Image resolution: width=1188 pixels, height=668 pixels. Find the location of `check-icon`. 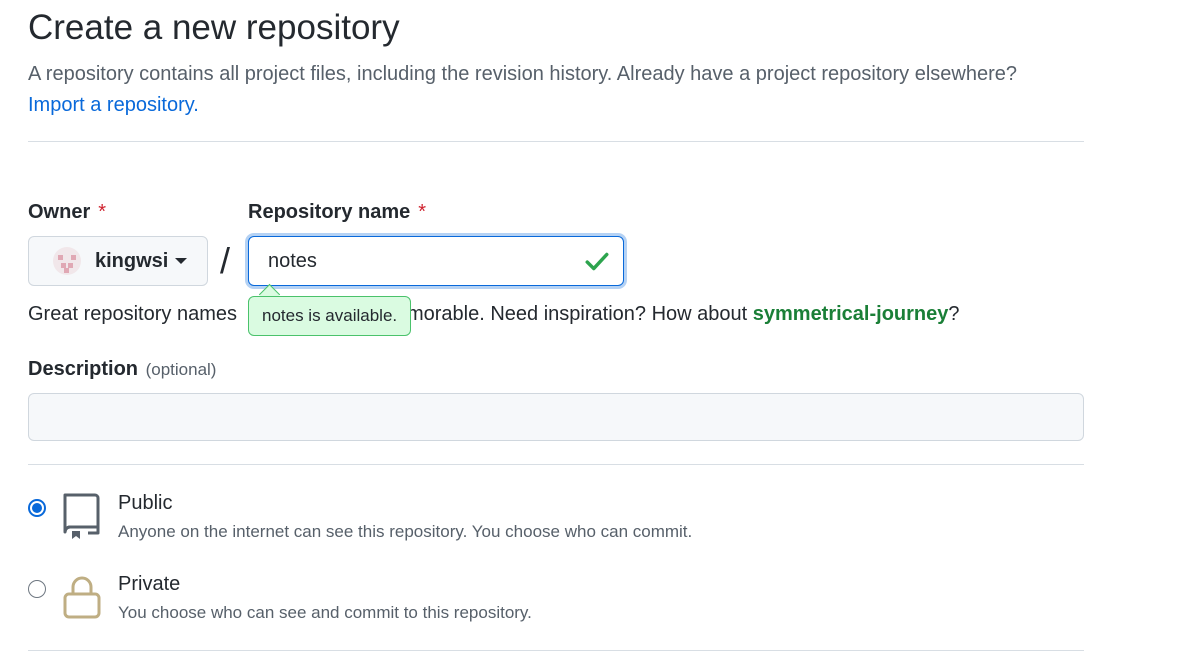

check-icon is located at coordinates (597, 261).